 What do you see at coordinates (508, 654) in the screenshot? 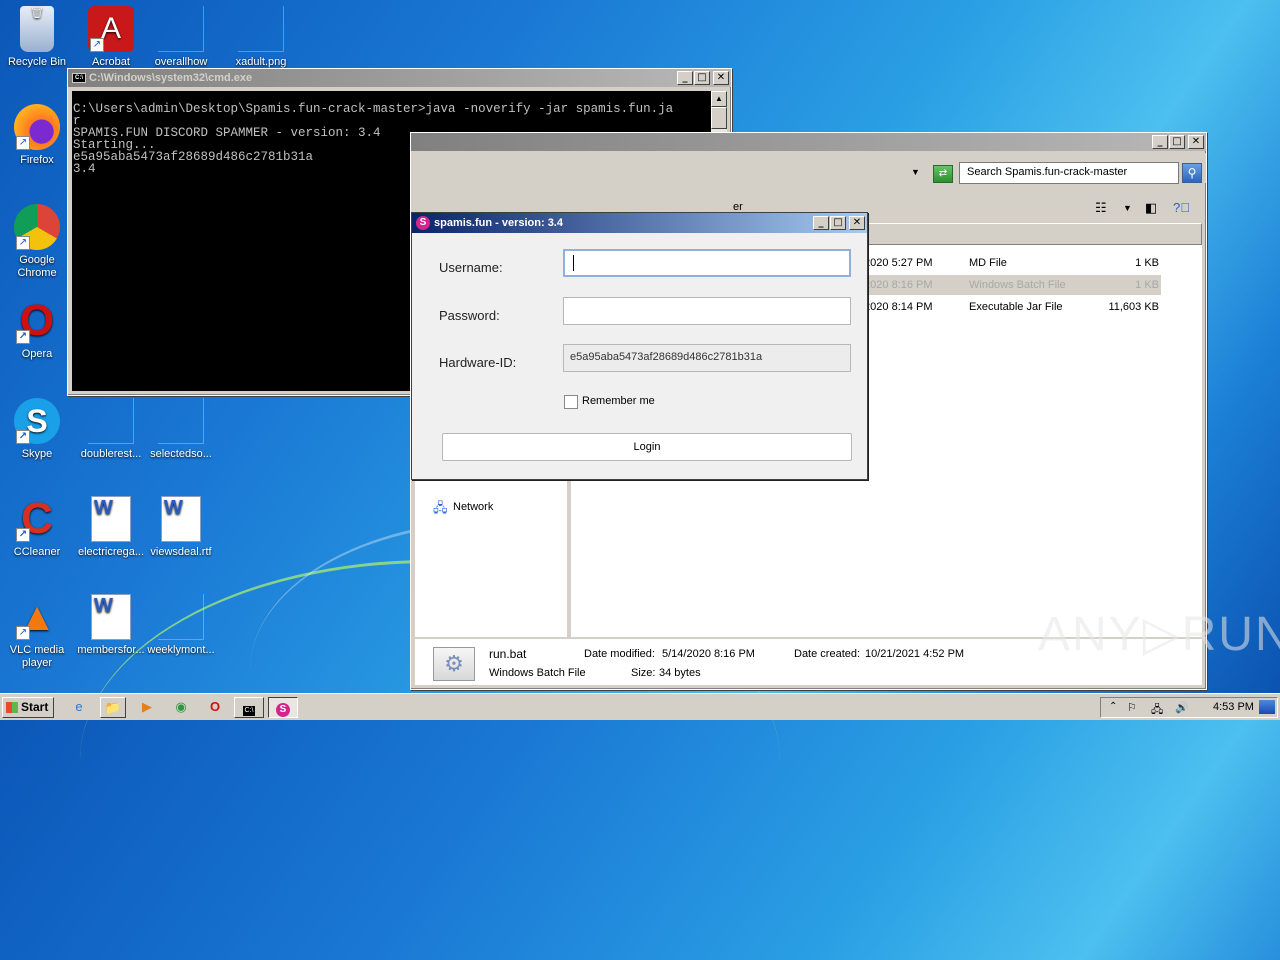
I see `details-filename: run.bat` at bounding box center [508, 654].